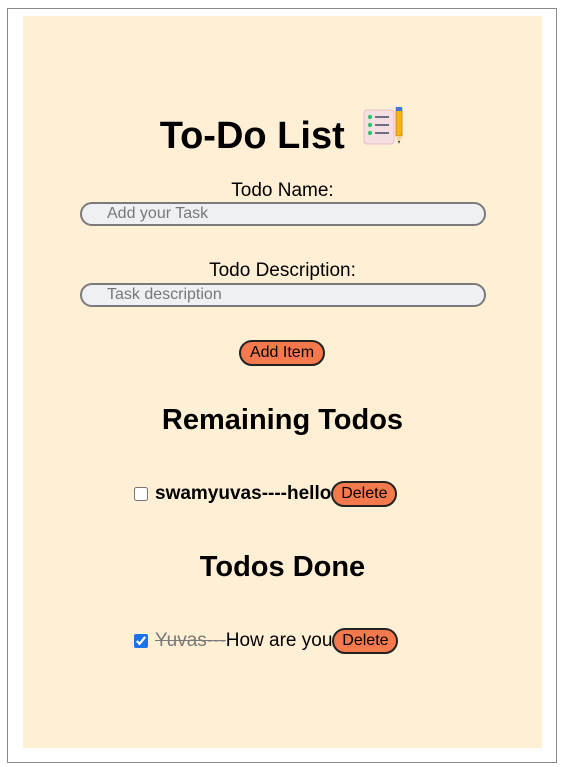 The width and height of the screenshot is (567, 767). Describe the element at coordinates (283, 214) in the screenshot. I see `todo-name-input` at that location.